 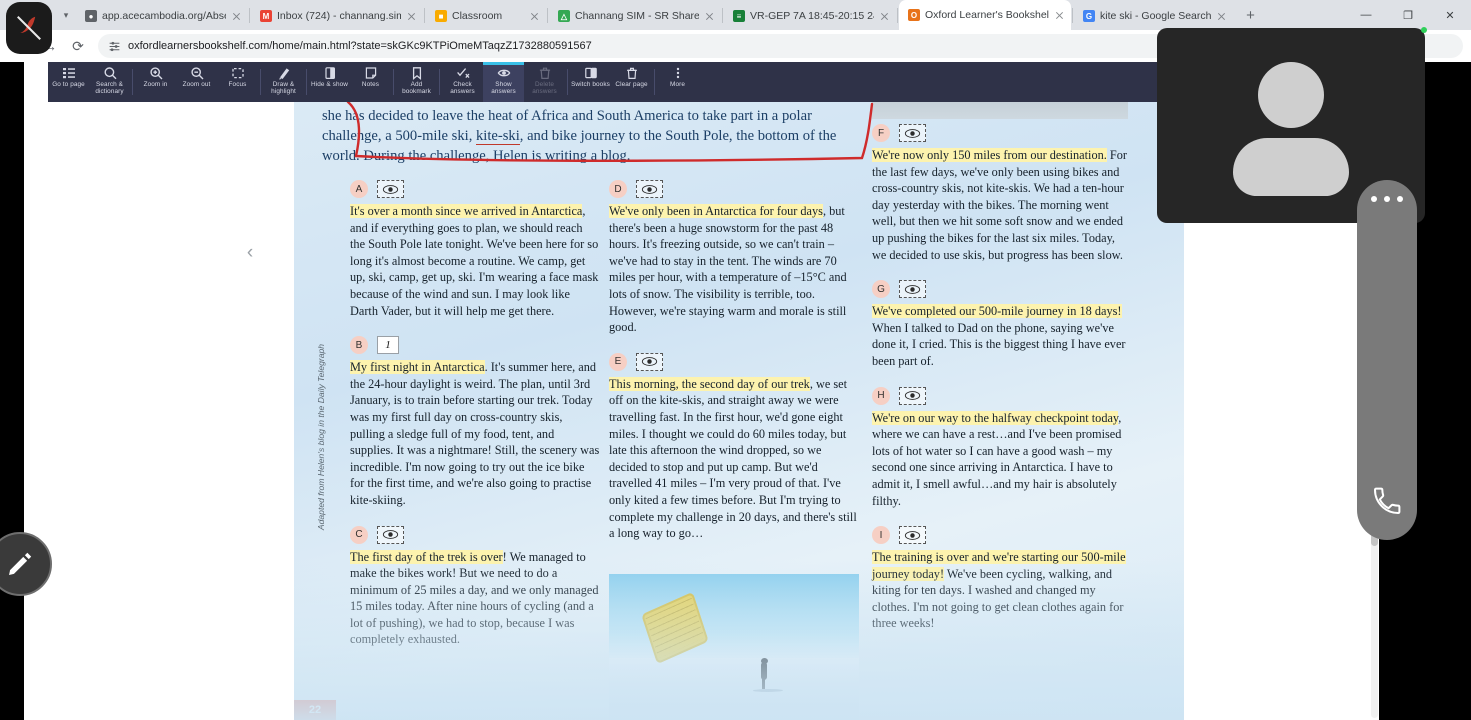 I want to click on end-call-button, so click(x=1387, y=503).